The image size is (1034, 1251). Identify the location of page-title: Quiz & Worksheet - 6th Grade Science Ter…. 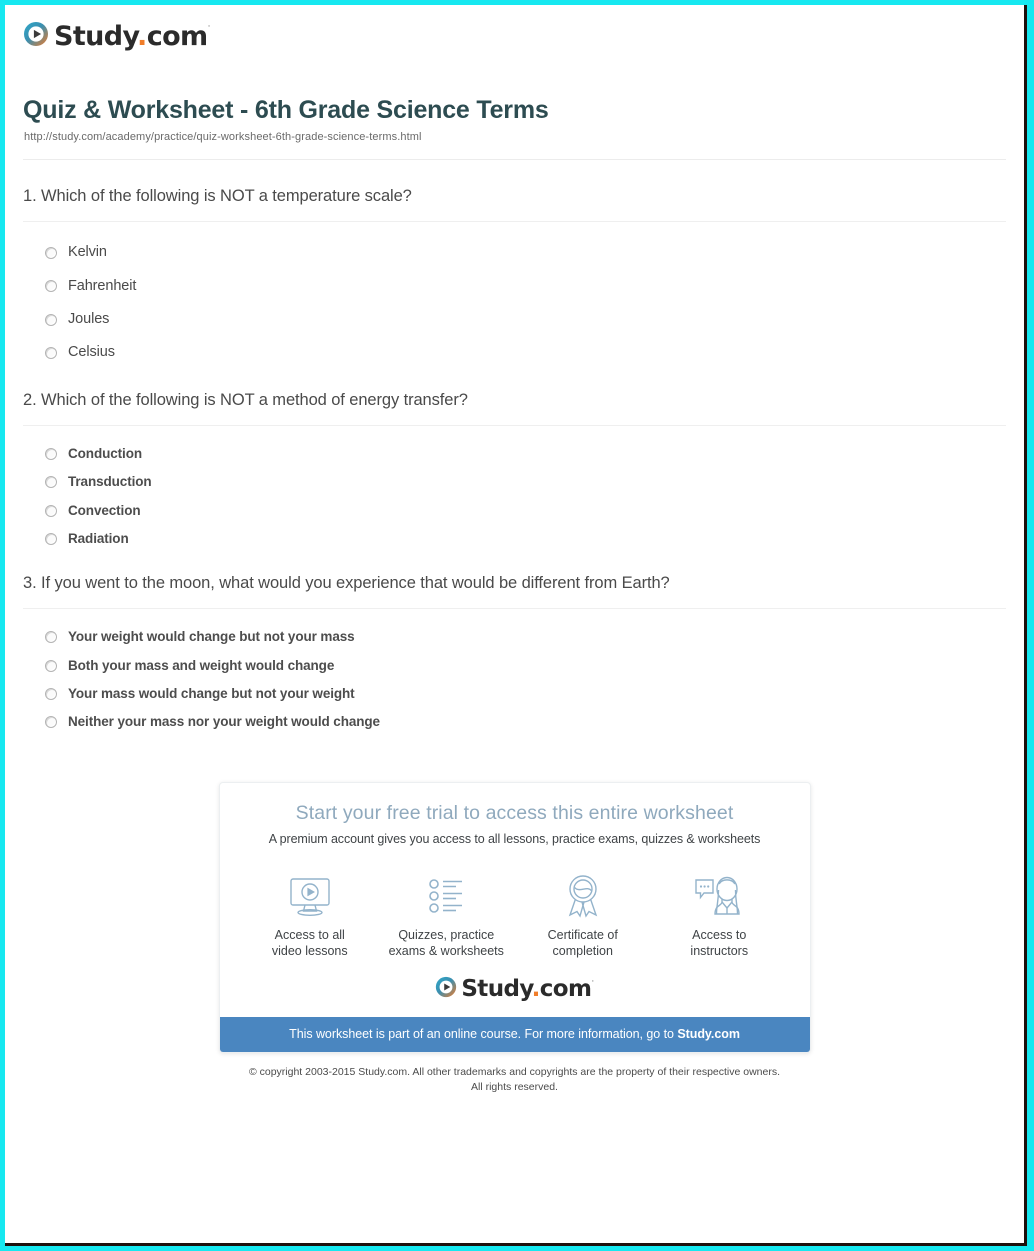
(286, 110).